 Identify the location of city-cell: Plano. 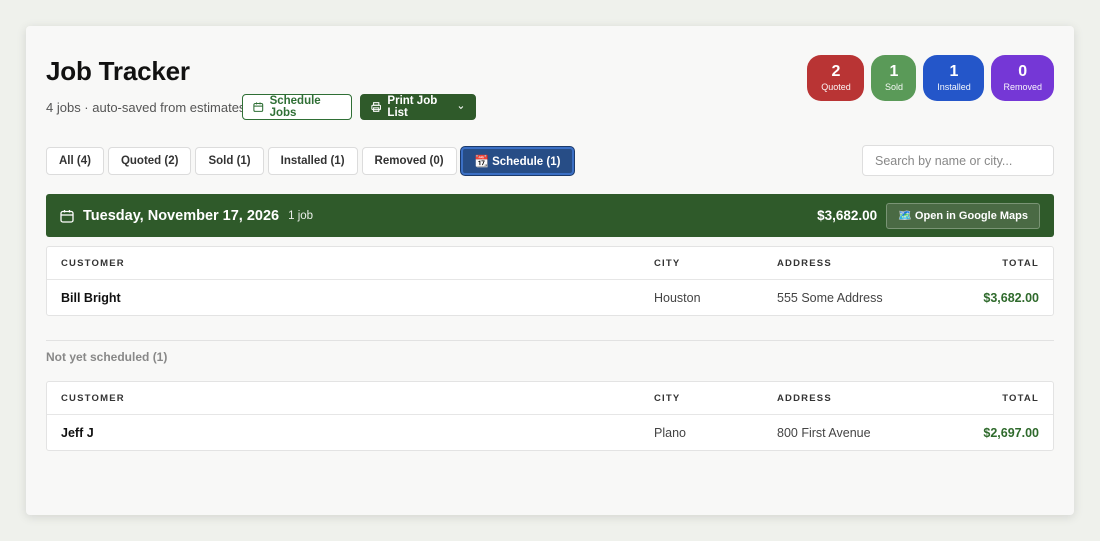
(670, 432).